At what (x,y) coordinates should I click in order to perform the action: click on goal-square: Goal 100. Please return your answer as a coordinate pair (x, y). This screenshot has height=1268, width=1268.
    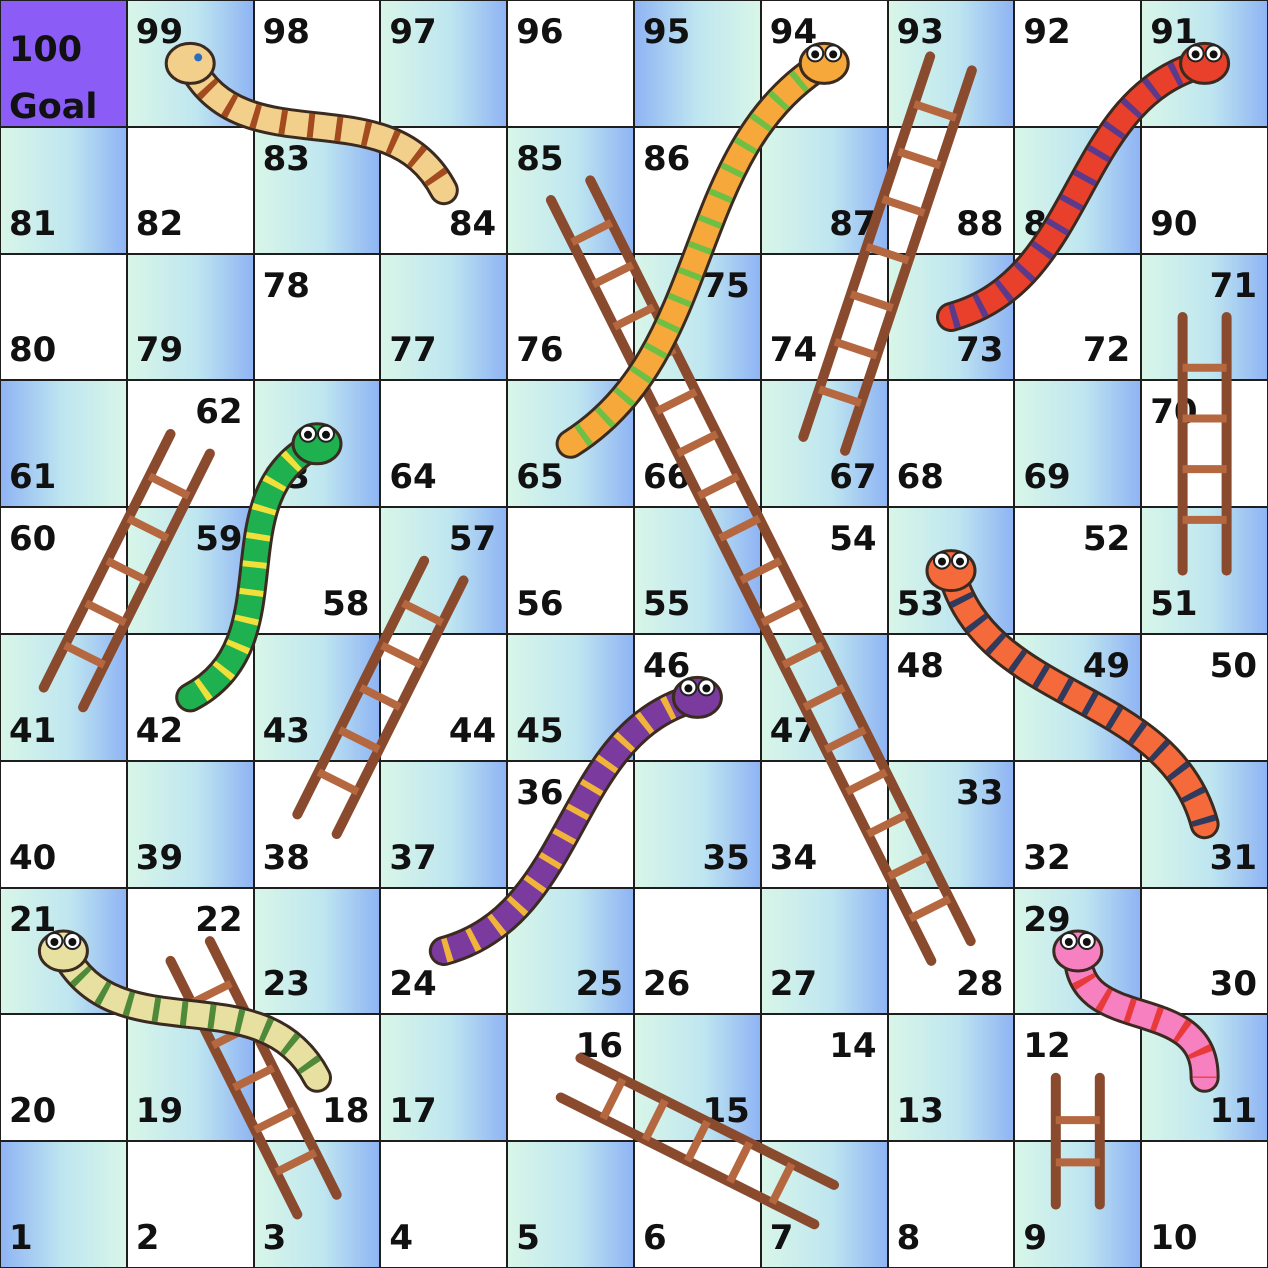
    Looking at the image, I should click on (63, 63).